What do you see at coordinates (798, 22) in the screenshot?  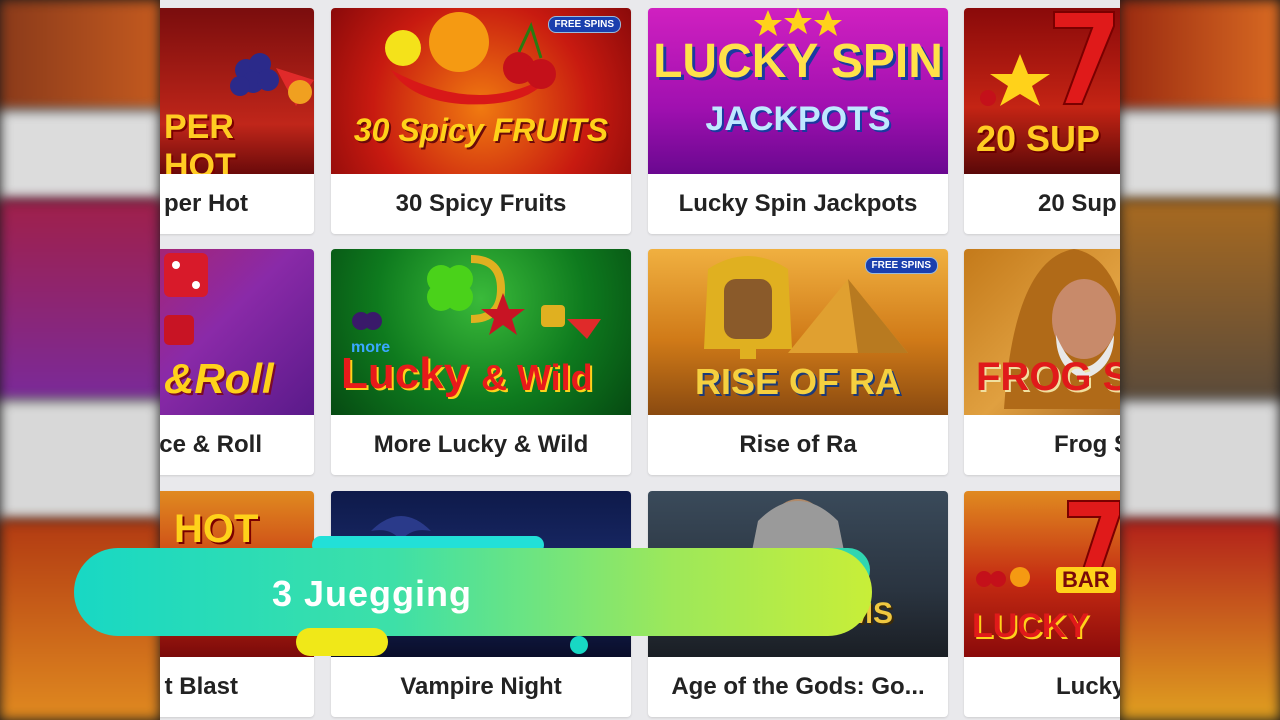 I see `stars-icon` at bounding box center [798, 22].